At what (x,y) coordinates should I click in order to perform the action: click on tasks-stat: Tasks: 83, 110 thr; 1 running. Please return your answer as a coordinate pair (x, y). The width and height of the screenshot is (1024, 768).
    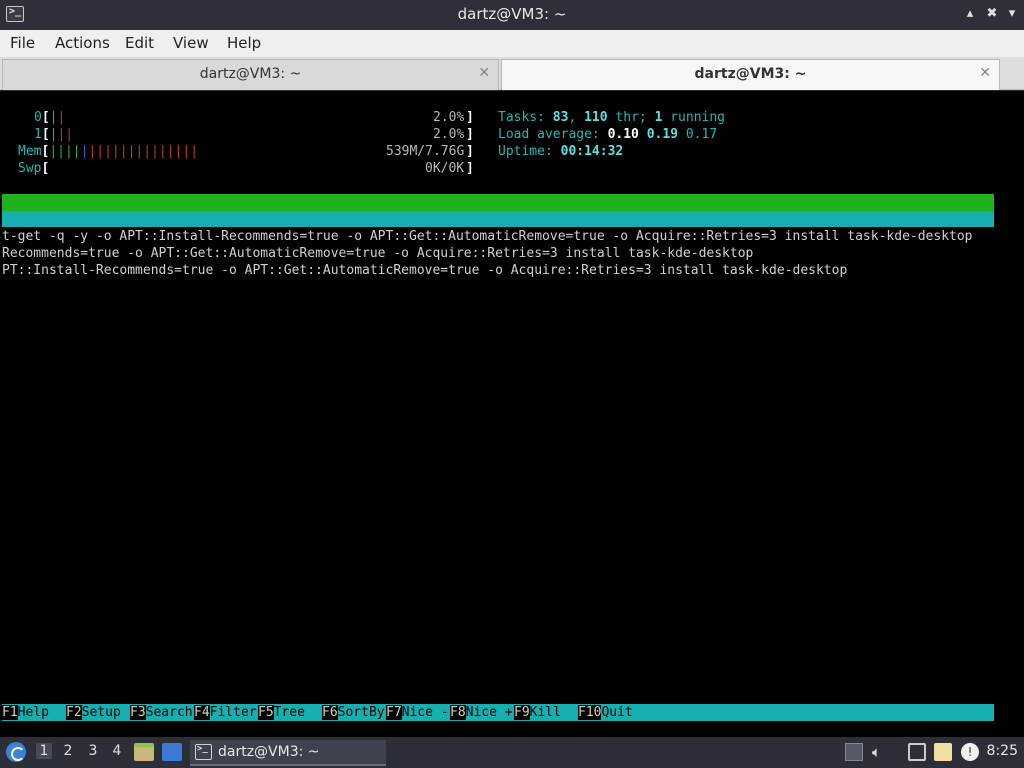
    Looking at the image, I should click on (612, 117).